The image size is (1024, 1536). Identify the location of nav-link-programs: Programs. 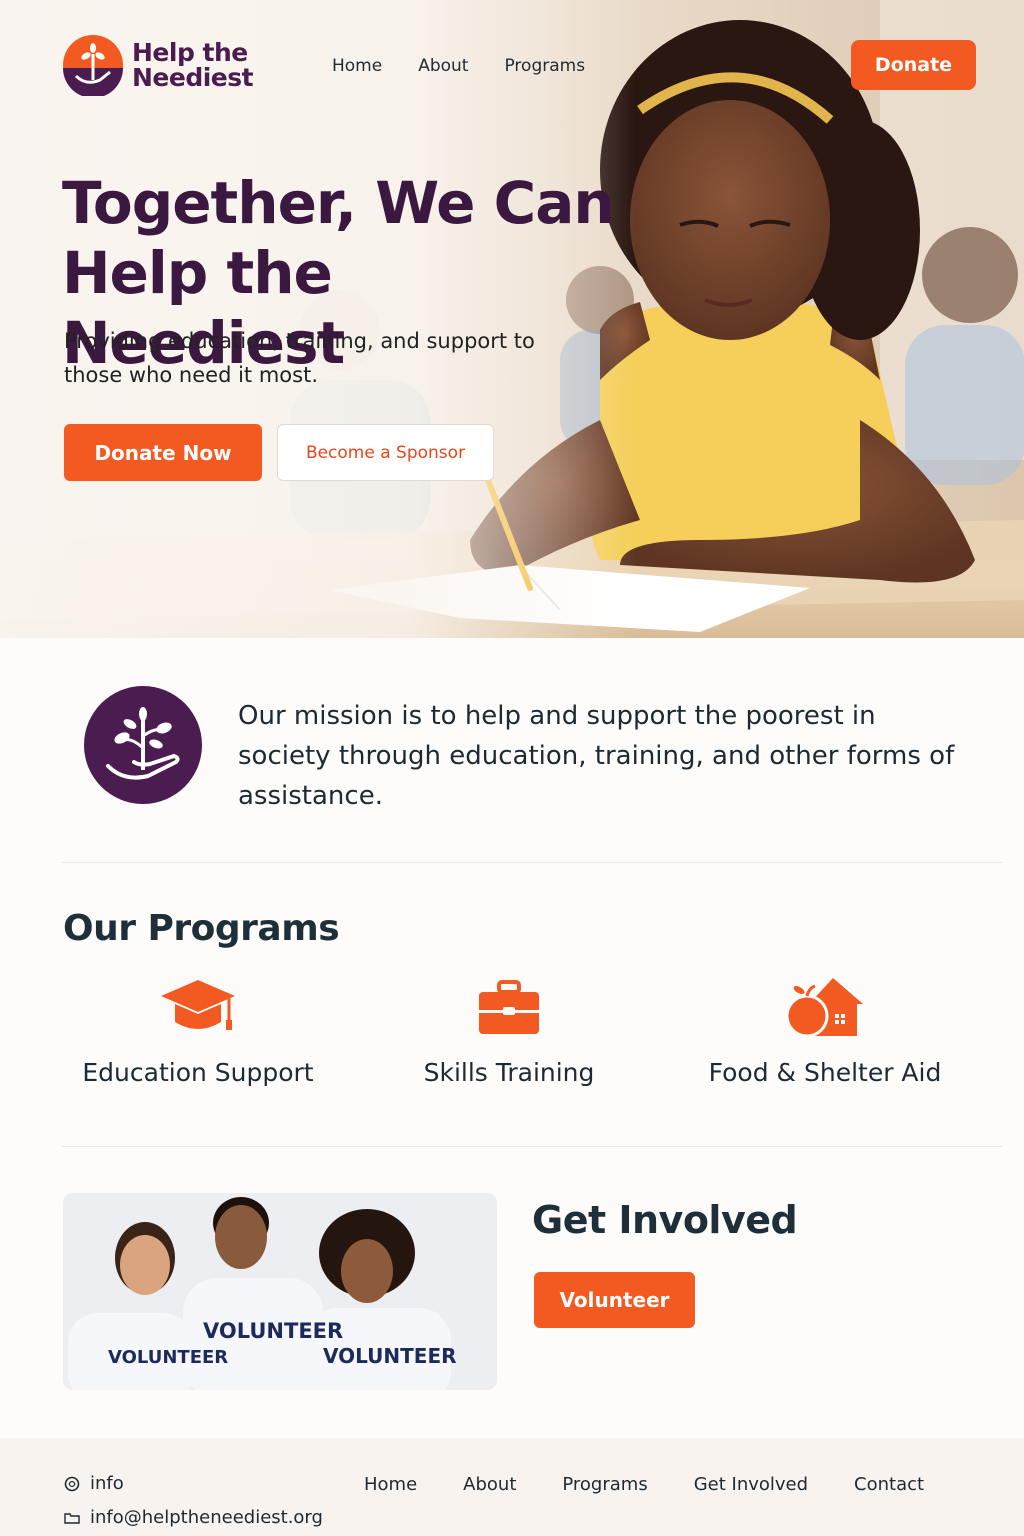
(544, 66).